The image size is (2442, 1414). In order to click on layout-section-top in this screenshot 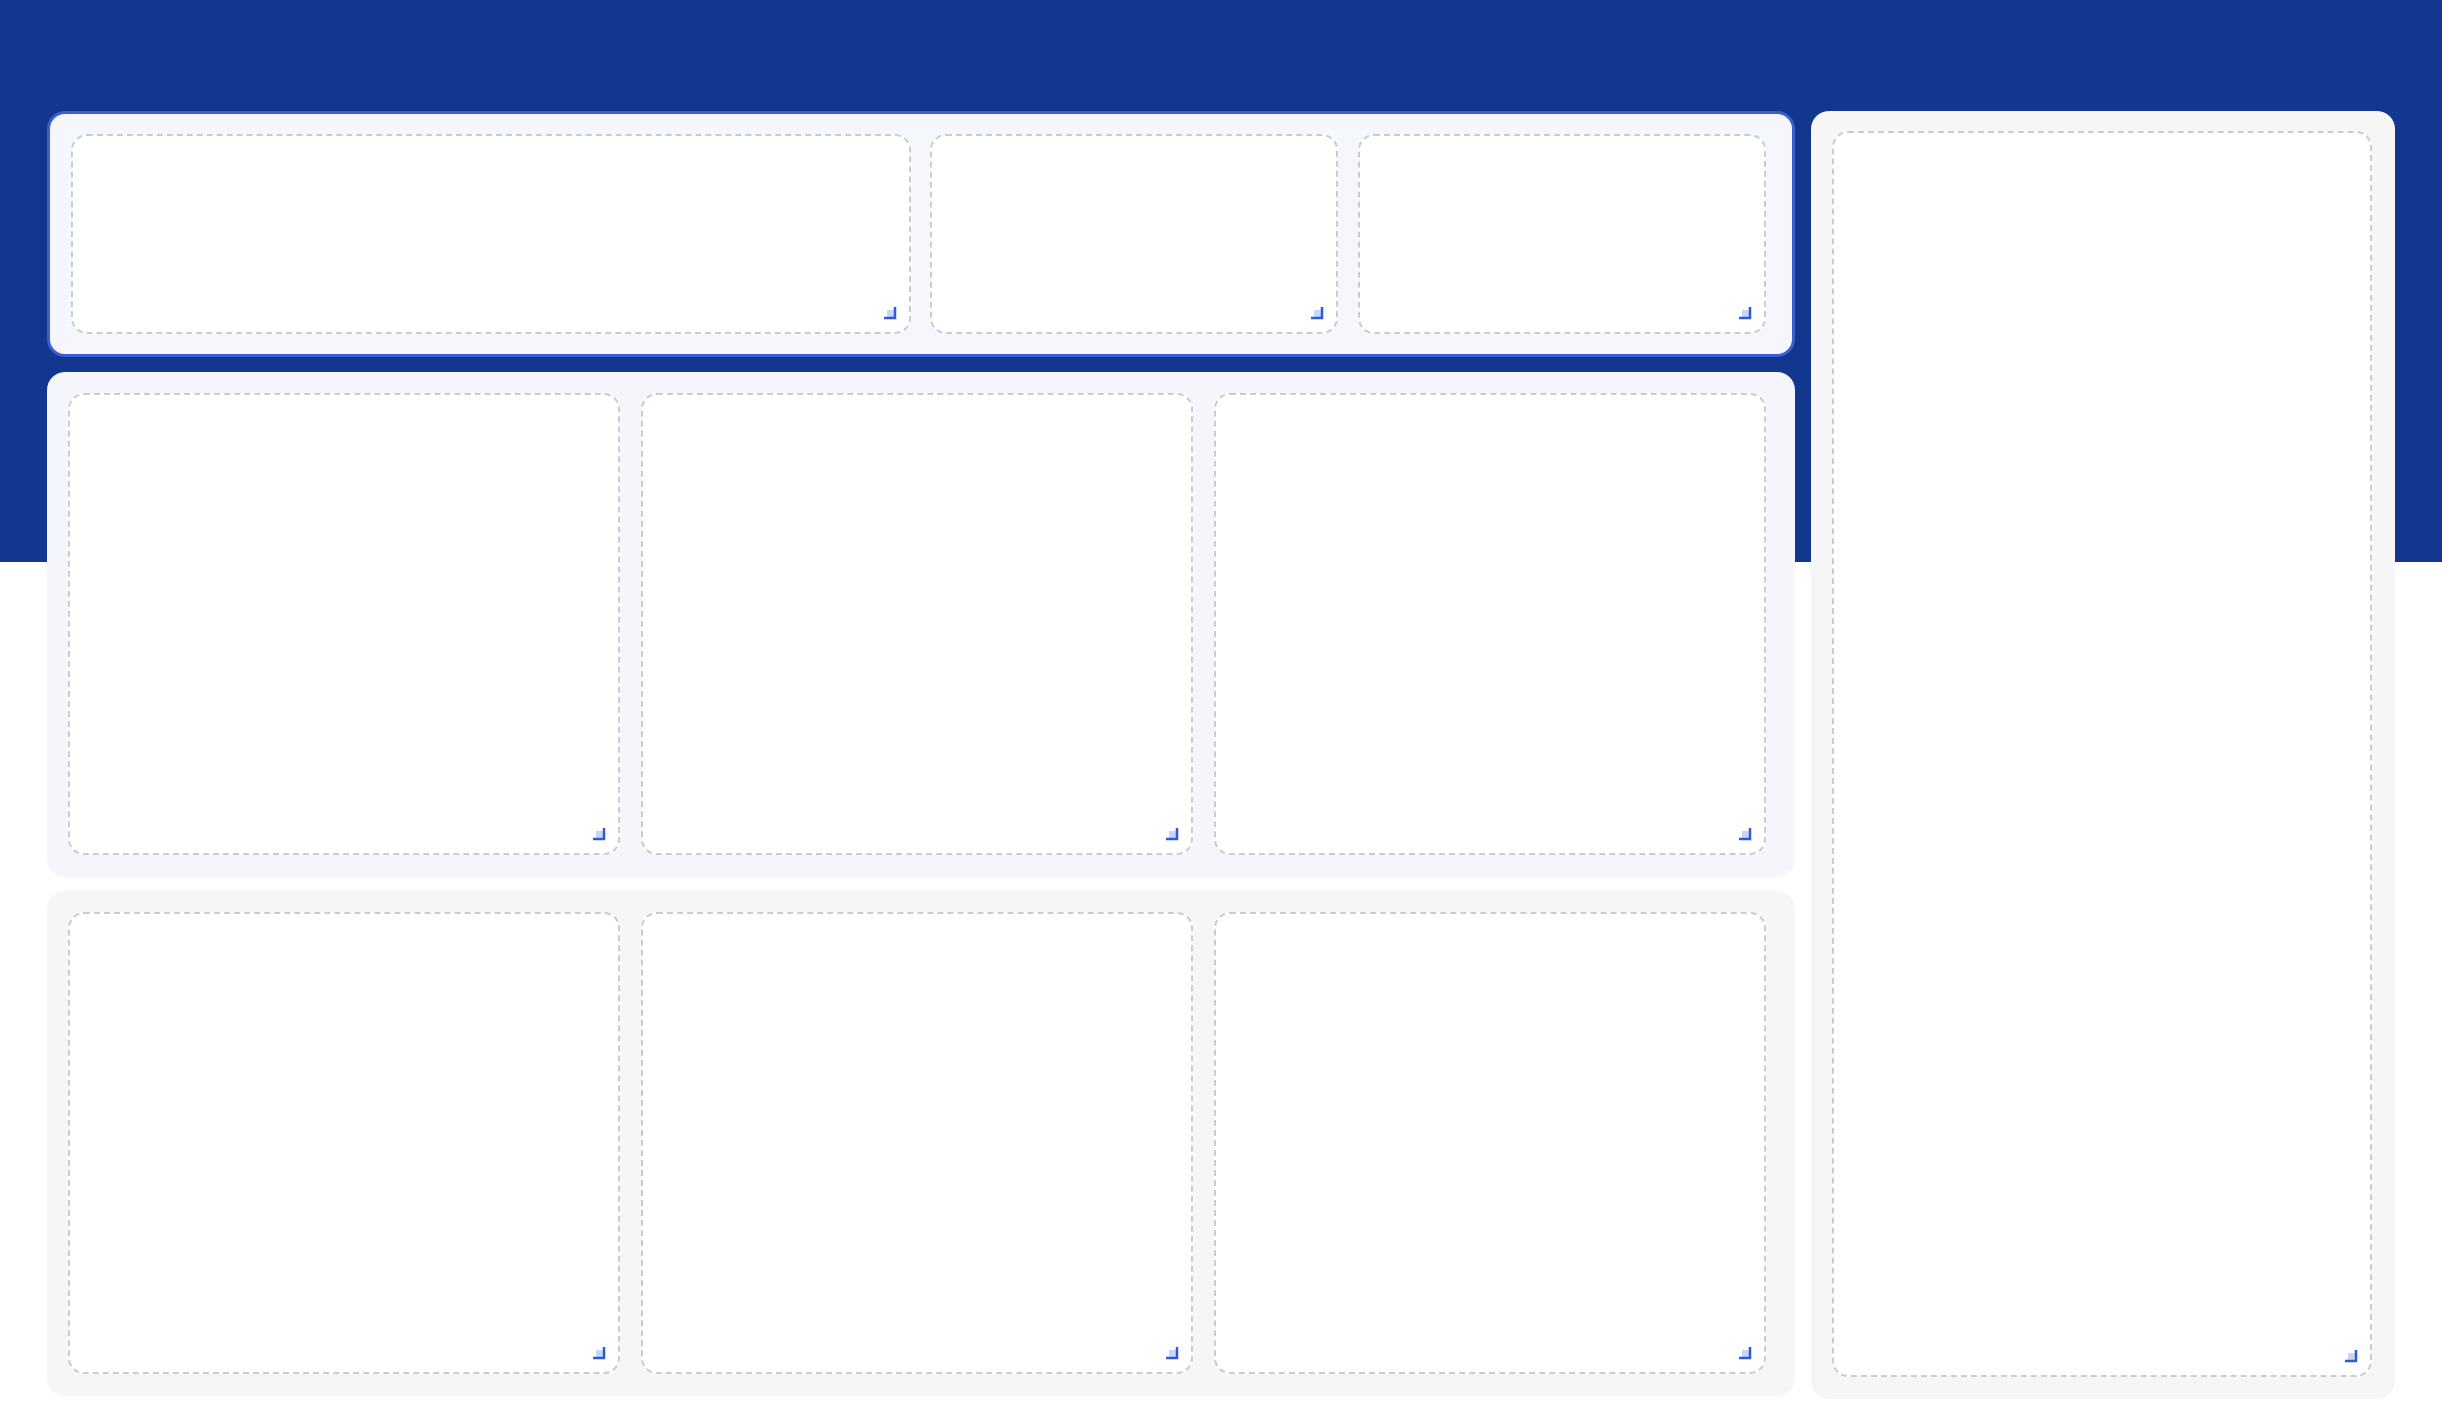, I will do `click(921, 234)`.